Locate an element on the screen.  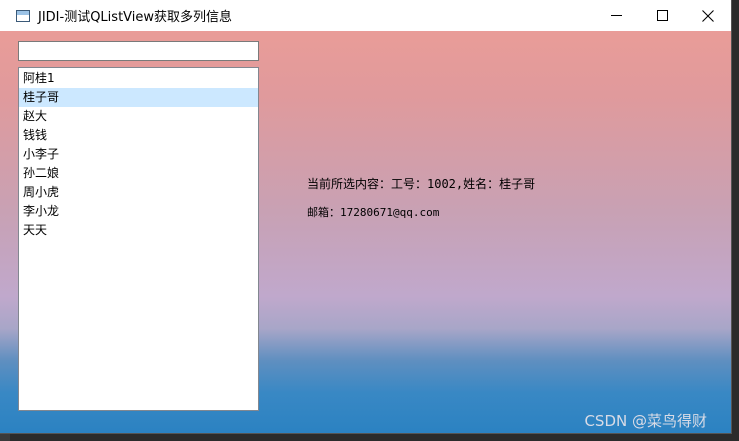
list-item: 李小龙 is located at coordinates (138, 211).